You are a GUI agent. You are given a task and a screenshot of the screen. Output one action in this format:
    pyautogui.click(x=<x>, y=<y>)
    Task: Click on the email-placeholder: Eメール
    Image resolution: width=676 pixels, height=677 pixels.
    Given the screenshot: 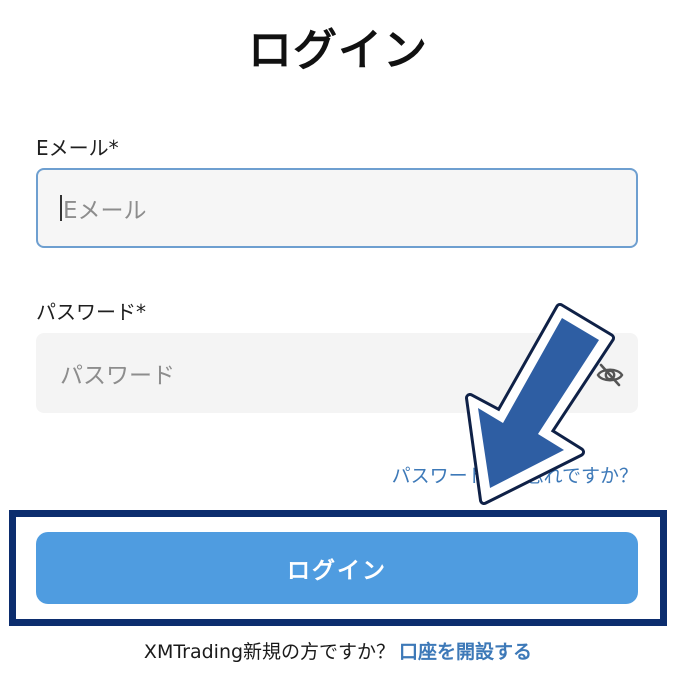 What is the action you would take?
    pyautogui.click(x=105, y=211)
    